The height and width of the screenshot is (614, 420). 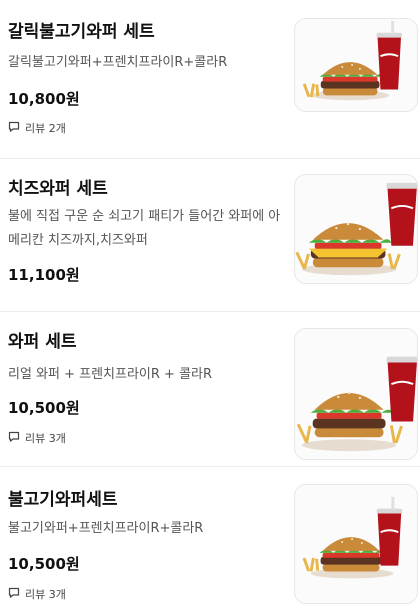 I want to click on menu-item-title: 불고기와퍼세트, so click(x=63, y=500).